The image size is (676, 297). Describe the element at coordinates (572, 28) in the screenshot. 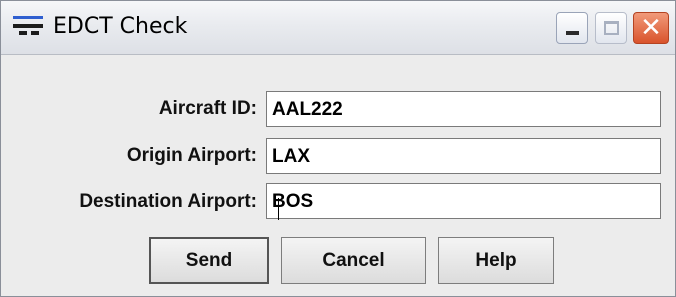

I see `minimize-button` at that location.